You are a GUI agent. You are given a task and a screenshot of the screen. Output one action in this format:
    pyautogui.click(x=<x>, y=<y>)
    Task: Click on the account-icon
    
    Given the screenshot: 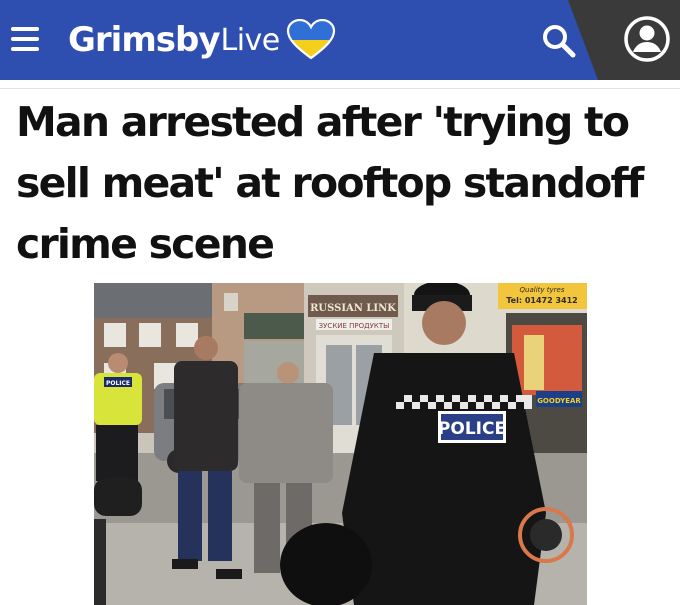 What is the action you would take?
    pyautogui.click(x=647, y=39)
    